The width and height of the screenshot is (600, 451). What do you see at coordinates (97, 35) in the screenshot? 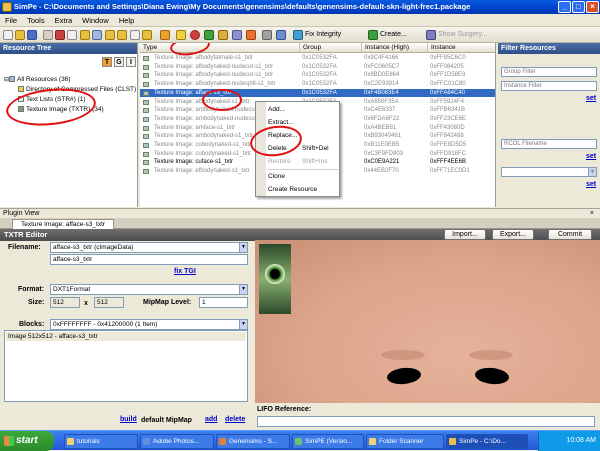
I see `window-icon` at bounding box center [97, 35].